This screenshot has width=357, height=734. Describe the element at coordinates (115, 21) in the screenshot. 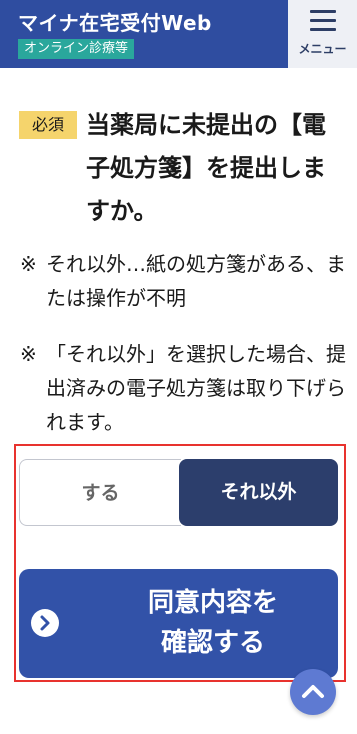

I see `app-title: マイナ在宅受付Web` at that location.